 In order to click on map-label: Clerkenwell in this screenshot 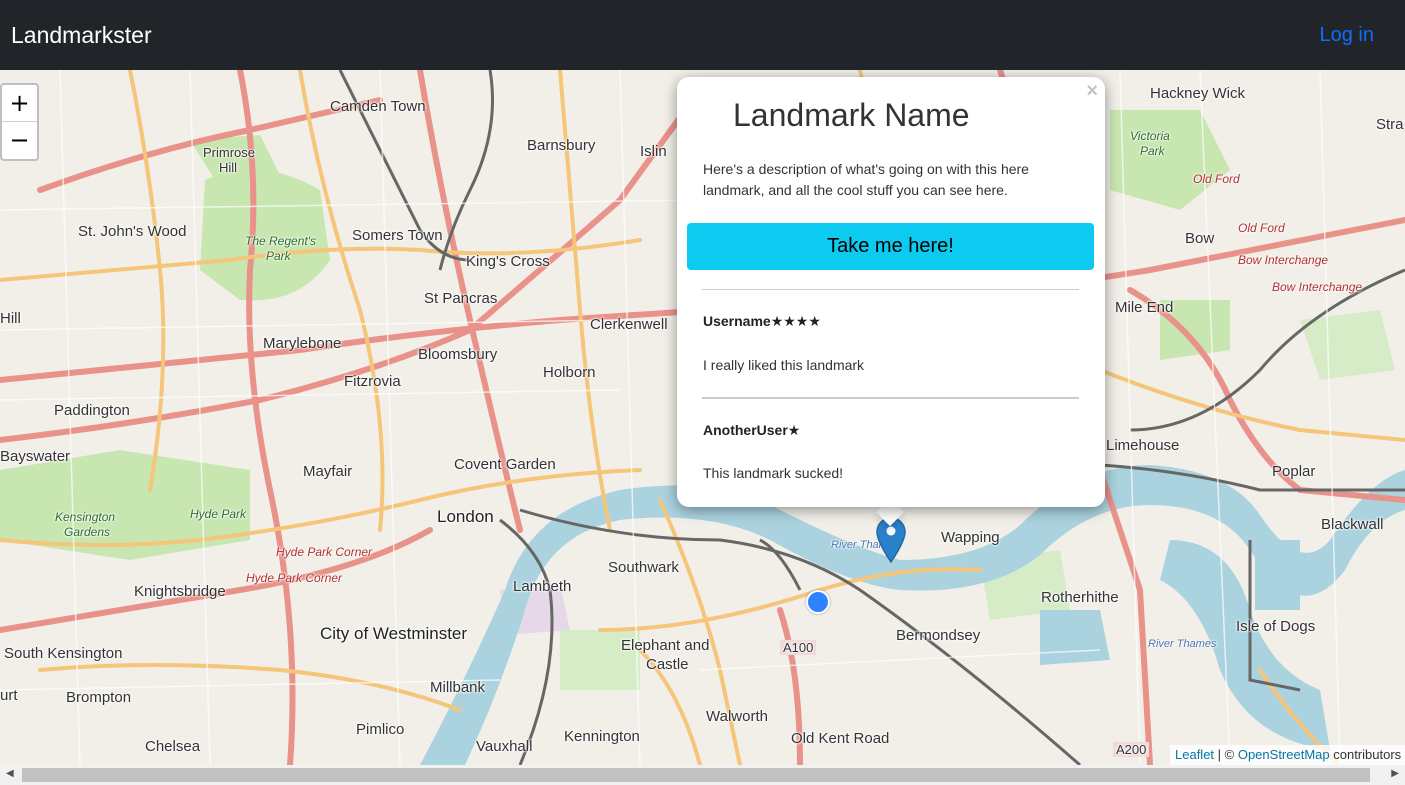, I will do `click(629, 324)`.